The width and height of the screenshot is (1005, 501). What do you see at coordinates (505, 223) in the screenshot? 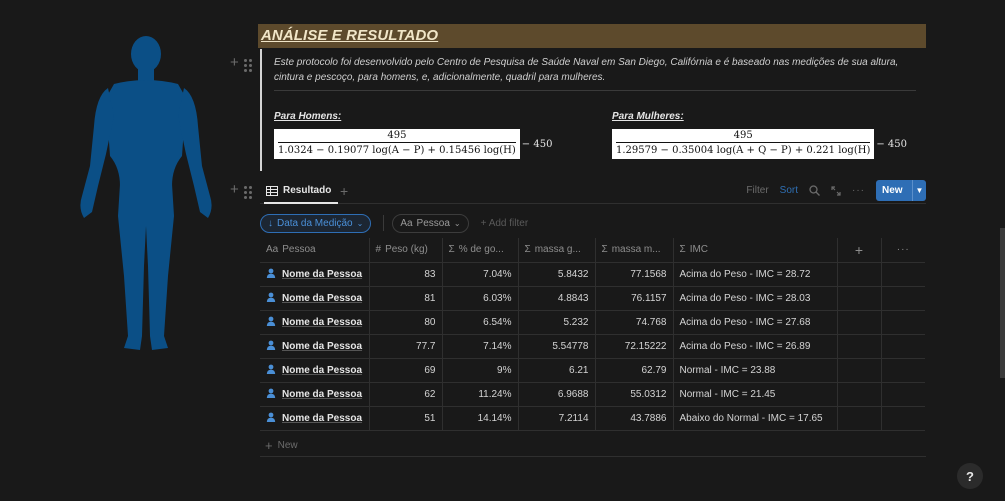
I see `add-filter-button: + Add filter` at bounding box center [505, 223].